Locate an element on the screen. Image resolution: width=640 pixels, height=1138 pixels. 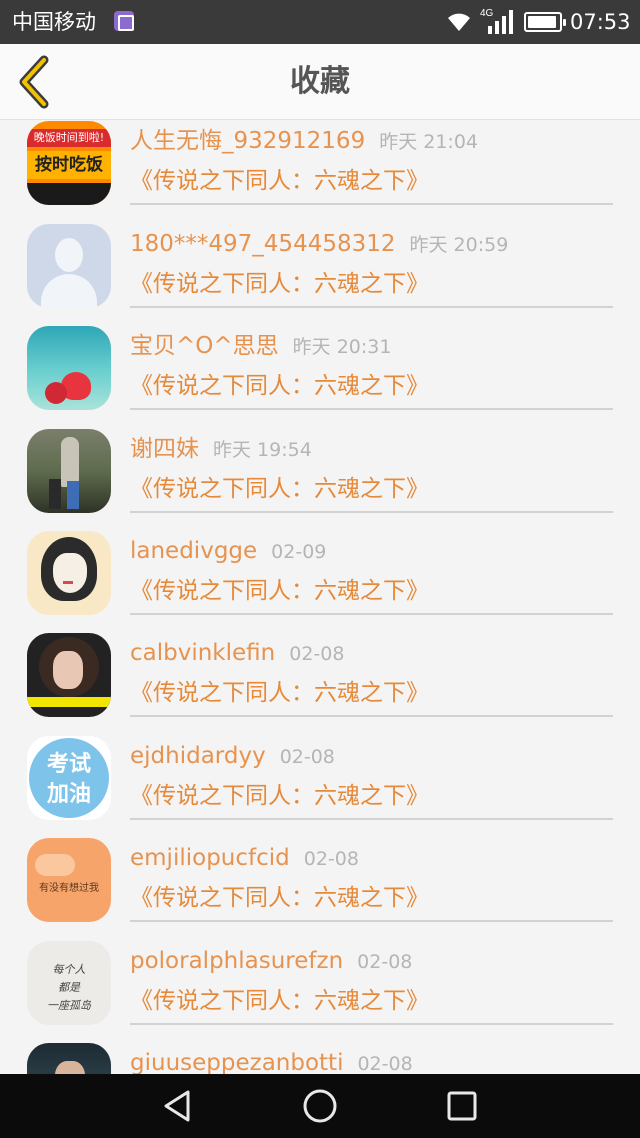
avatar-caption: 有没有想过我 is located at coordinates (69, 888).